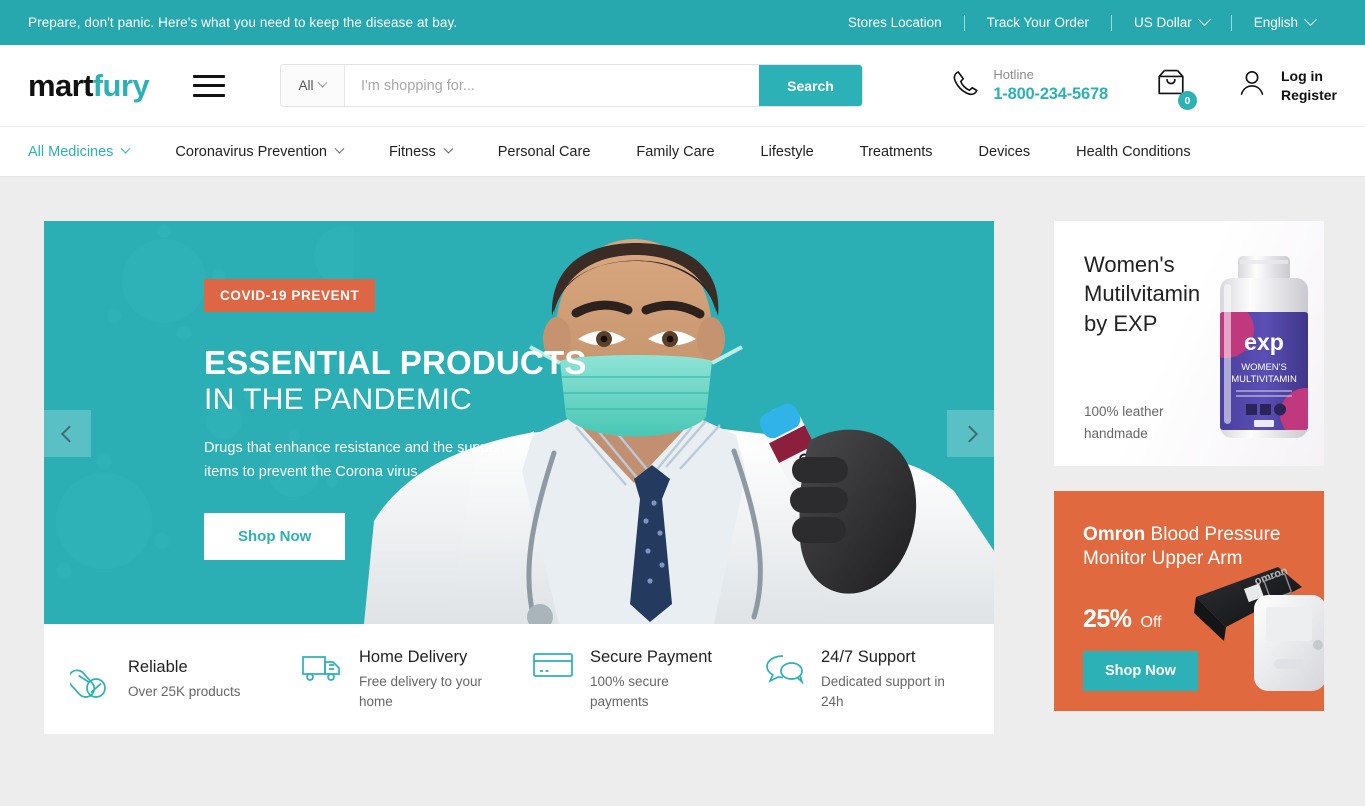 The image size is (1365, 806). What do you see at coordinates (208, 85) in the screenshot?
I see `hamburger-menu-icon` at bounding box center [208, 85].